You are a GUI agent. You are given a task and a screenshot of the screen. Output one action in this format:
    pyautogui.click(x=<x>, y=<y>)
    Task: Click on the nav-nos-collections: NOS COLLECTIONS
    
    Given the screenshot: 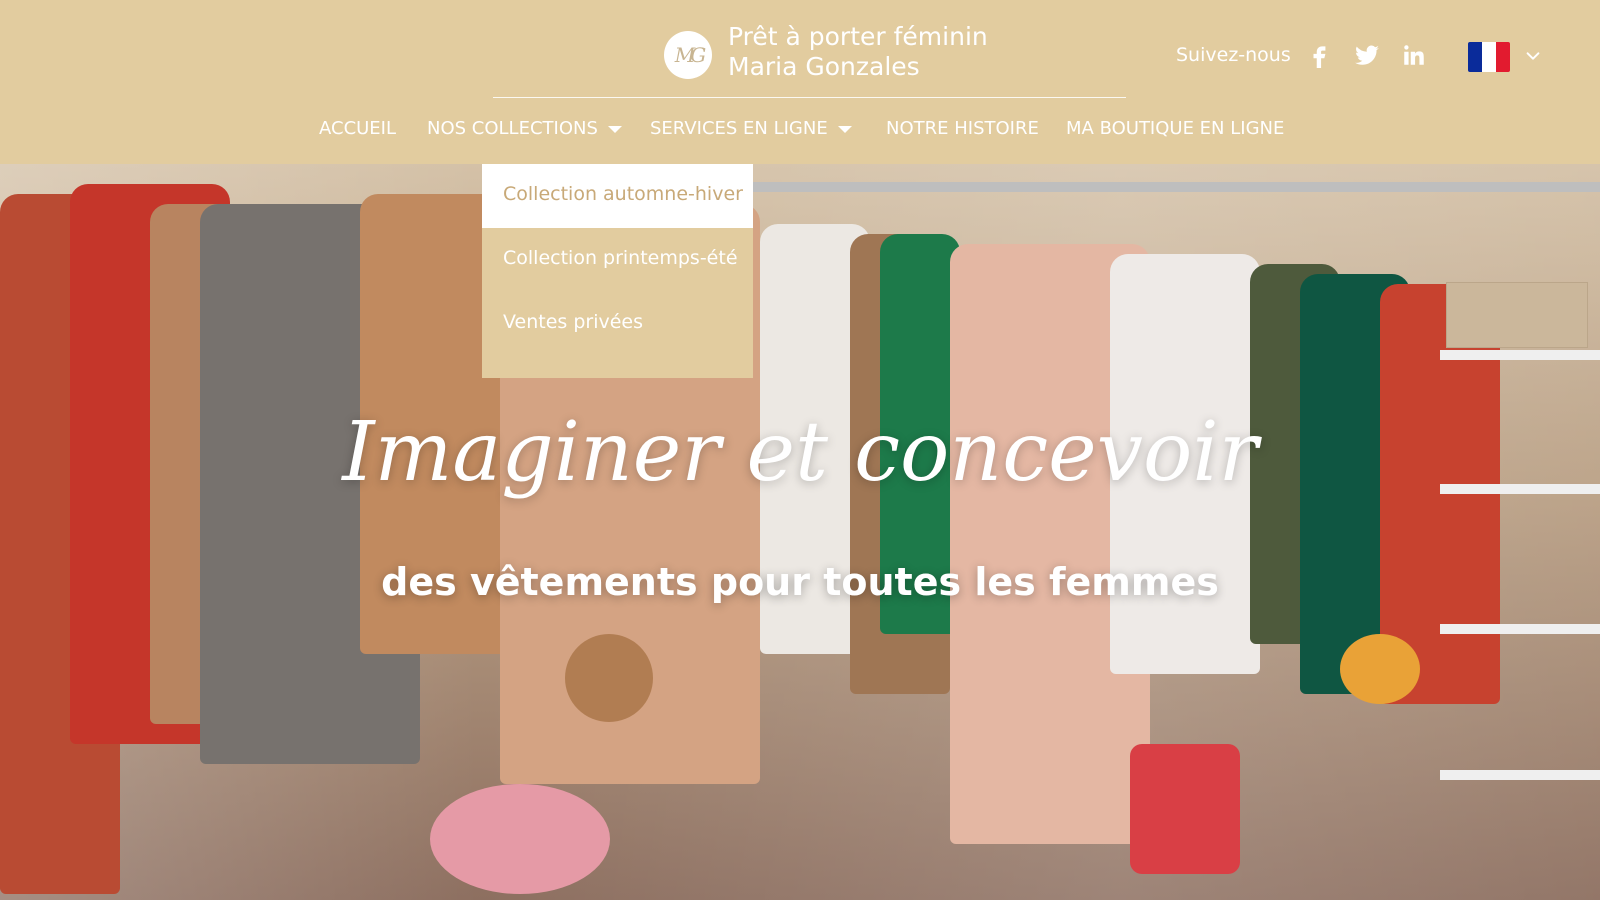 What is the action you would take?
    pyautogui.click(x=524, y=128)
    